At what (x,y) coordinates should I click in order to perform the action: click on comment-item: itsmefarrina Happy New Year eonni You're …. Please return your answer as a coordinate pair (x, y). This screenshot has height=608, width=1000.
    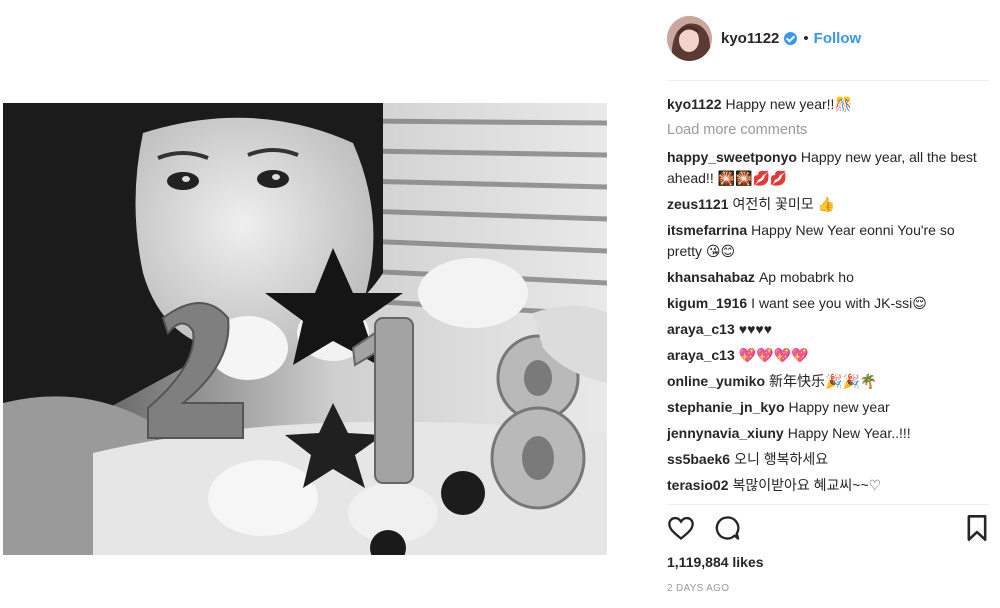
    Looking at the image, I should click on (828, 241).